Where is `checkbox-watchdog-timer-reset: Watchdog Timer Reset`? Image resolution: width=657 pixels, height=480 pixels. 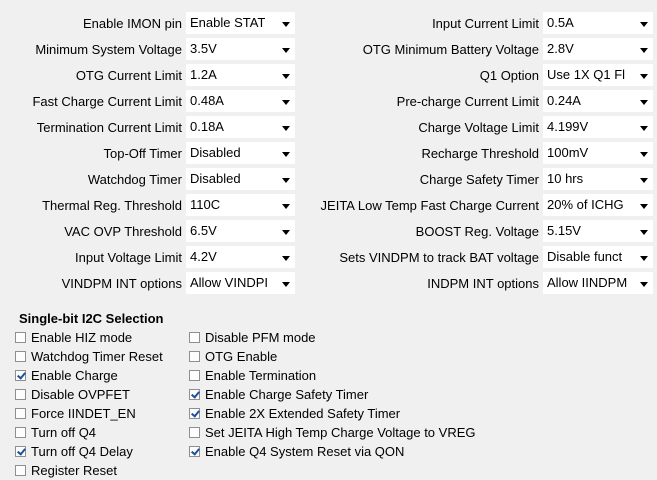
checkbox-watchdog-timer-reset: Watchdog Timer Reset is located at coordinates (89, 356).